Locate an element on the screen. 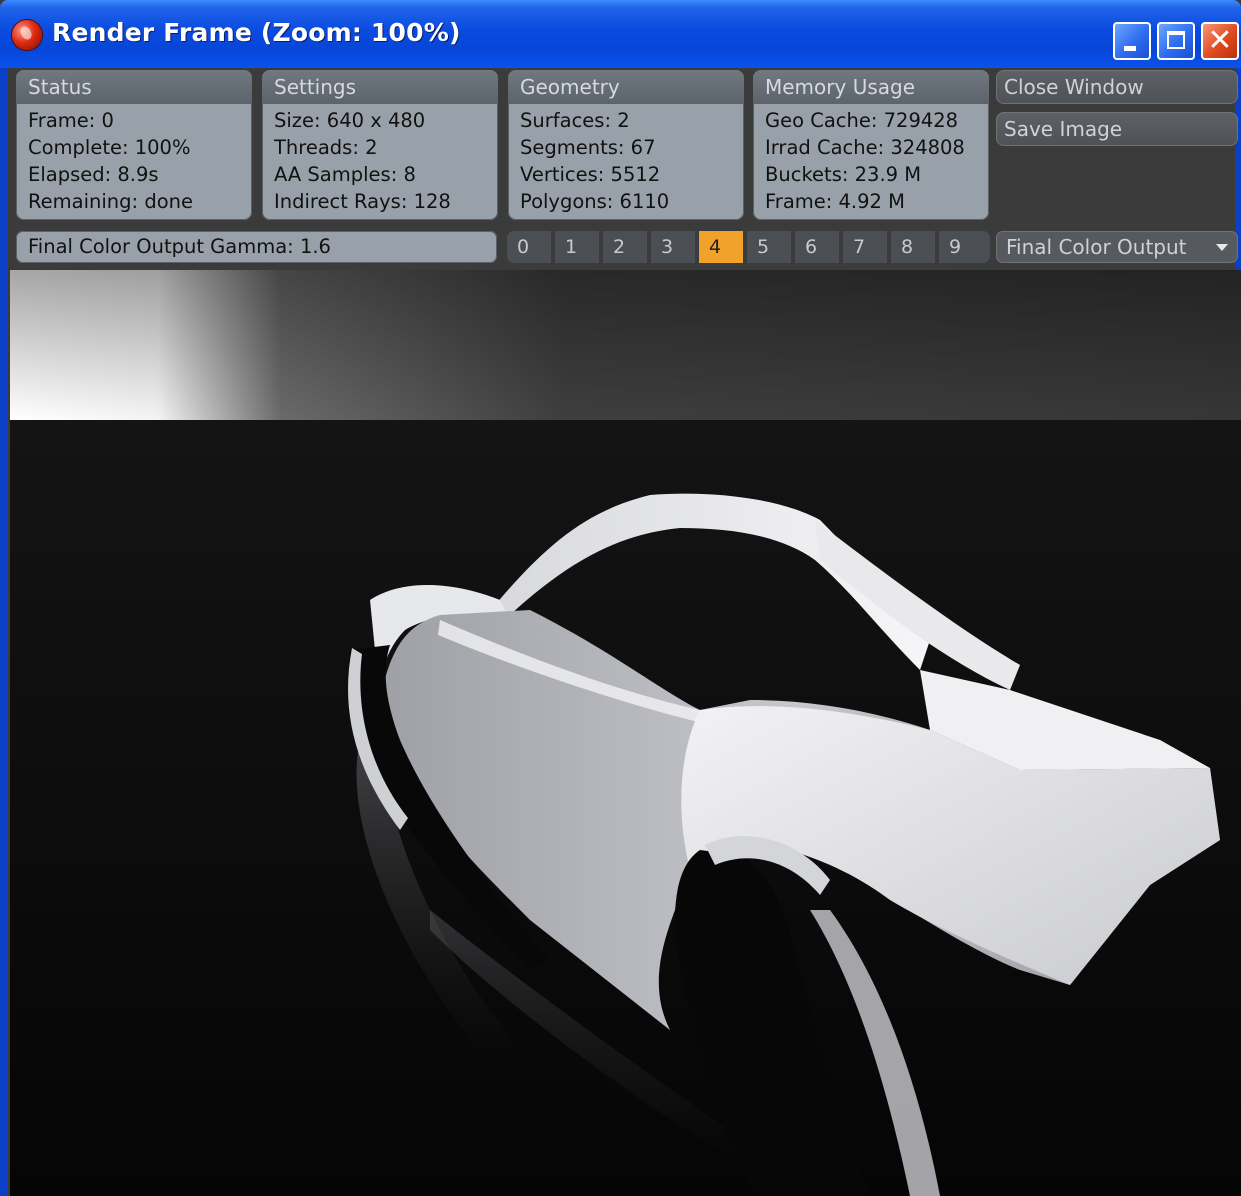 Image resolution: width=1241 pixels, height=1196 pixels. gamma-field: Final Color Output Gamma: 1.6 is located at coordinates (256, 247).